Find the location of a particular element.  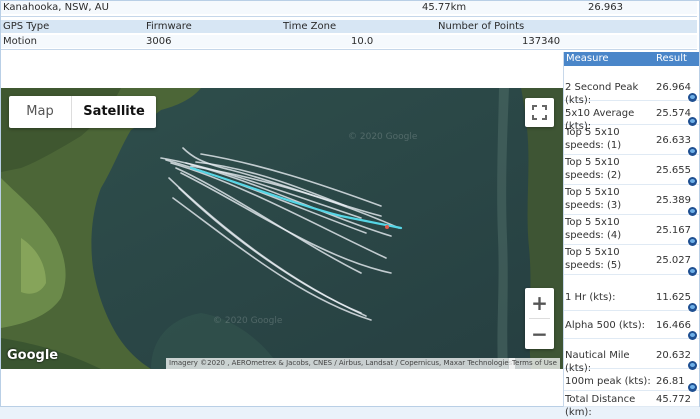

session-summary-row: Kanahooka, NSW, AU 45.77km 26.963 is located at coordinates (349, 7).